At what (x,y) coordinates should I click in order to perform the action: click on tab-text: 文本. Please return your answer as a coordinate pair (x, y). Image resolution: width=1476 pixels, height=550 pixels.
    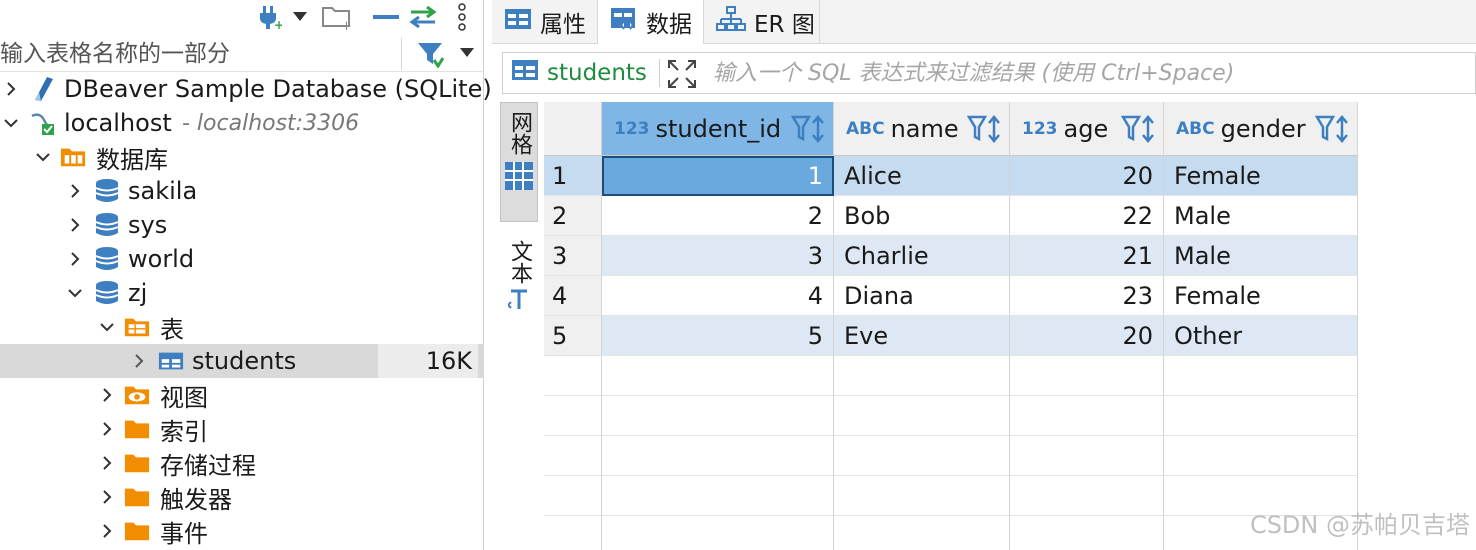
    Looking at the image, I should click on (519, 290).